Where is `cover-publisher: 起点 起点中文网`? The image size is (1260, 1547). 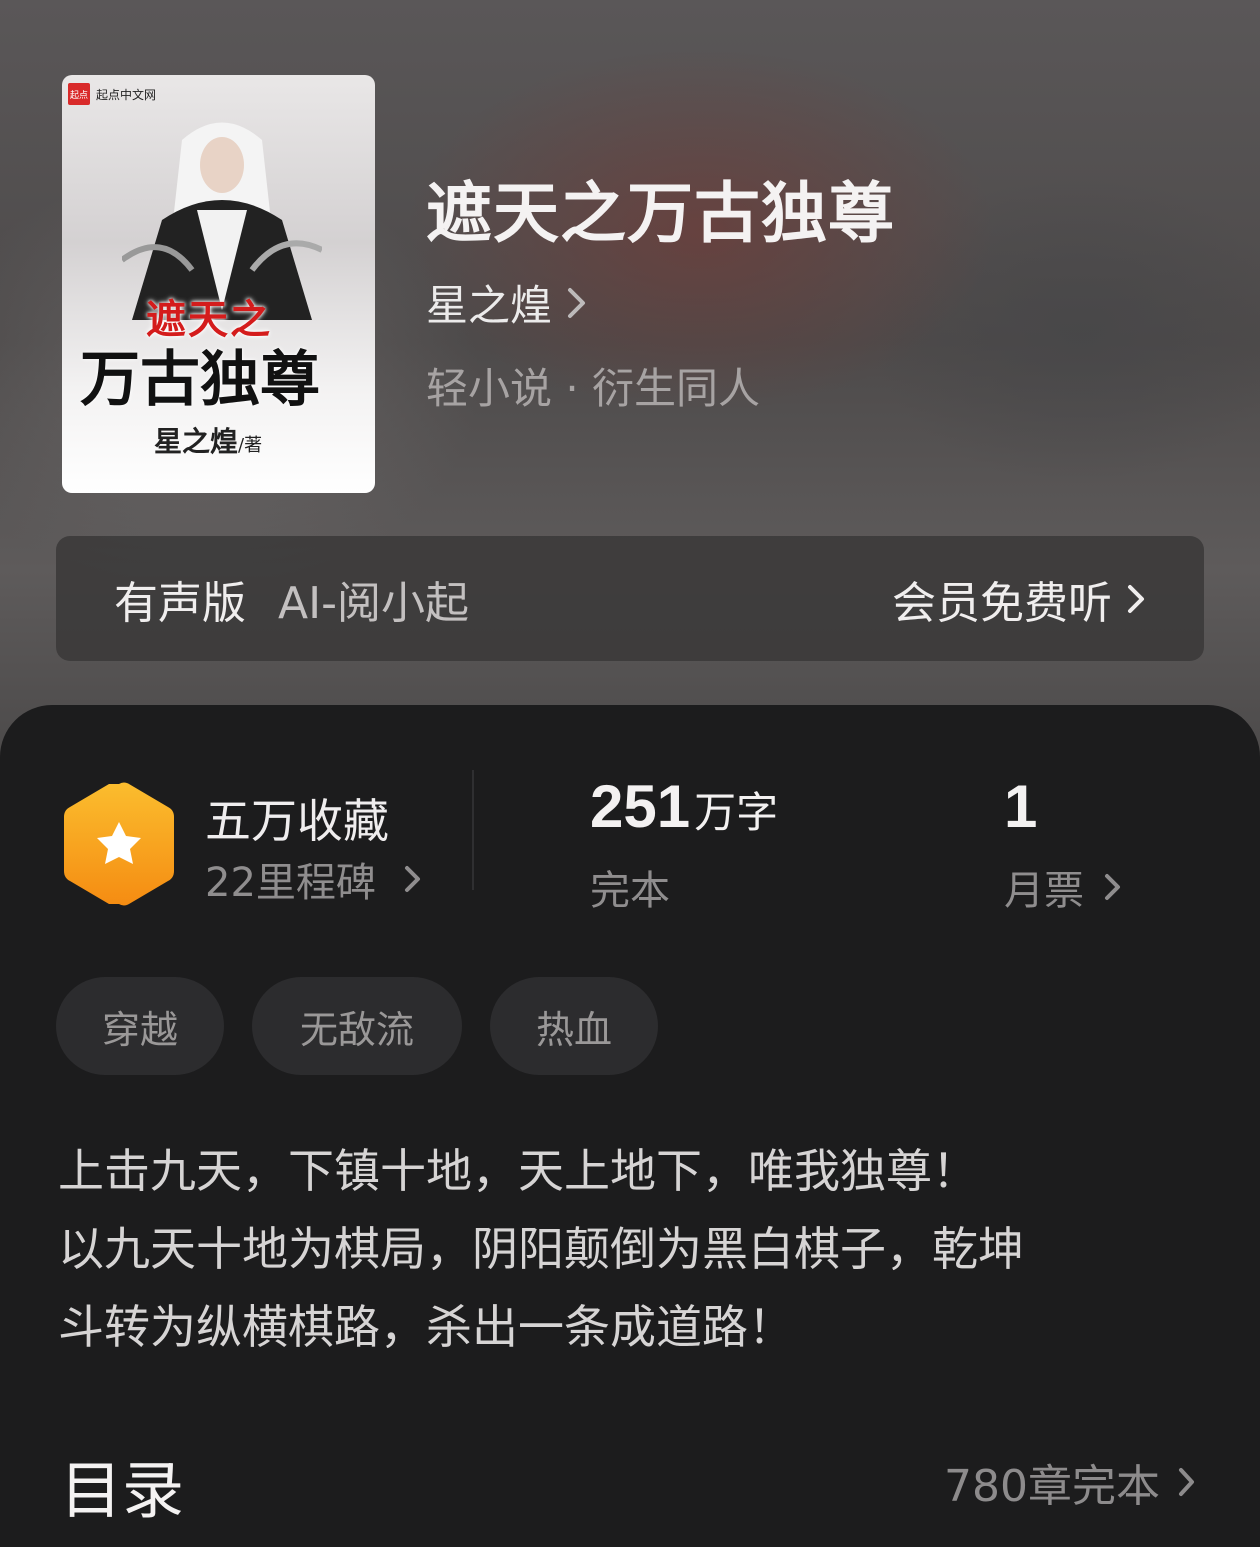 cover-publisher: 起点 起点中文网 is located at coordinates (112, 94).